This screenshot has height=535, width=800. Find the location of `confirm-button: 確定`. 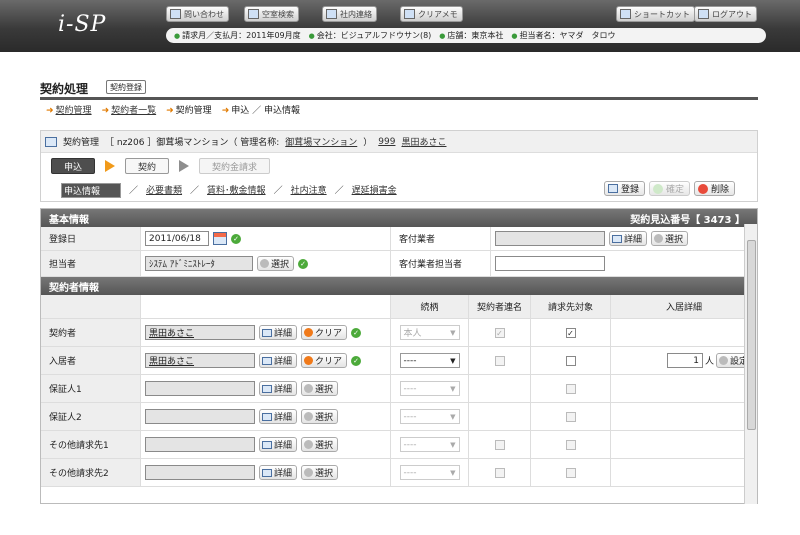

confirm-button: 確定 is located at coordinates (669, 188).